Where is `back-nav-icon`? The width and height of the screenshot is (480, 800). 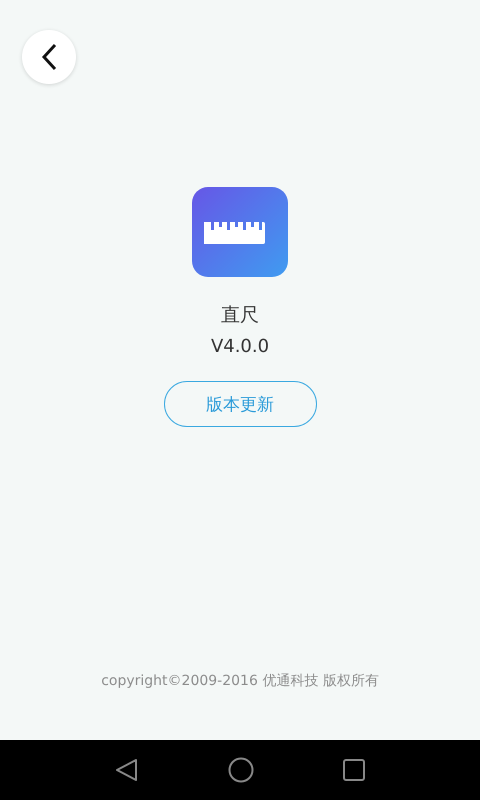 back-nav-icon is located at coordinates (126, 770).